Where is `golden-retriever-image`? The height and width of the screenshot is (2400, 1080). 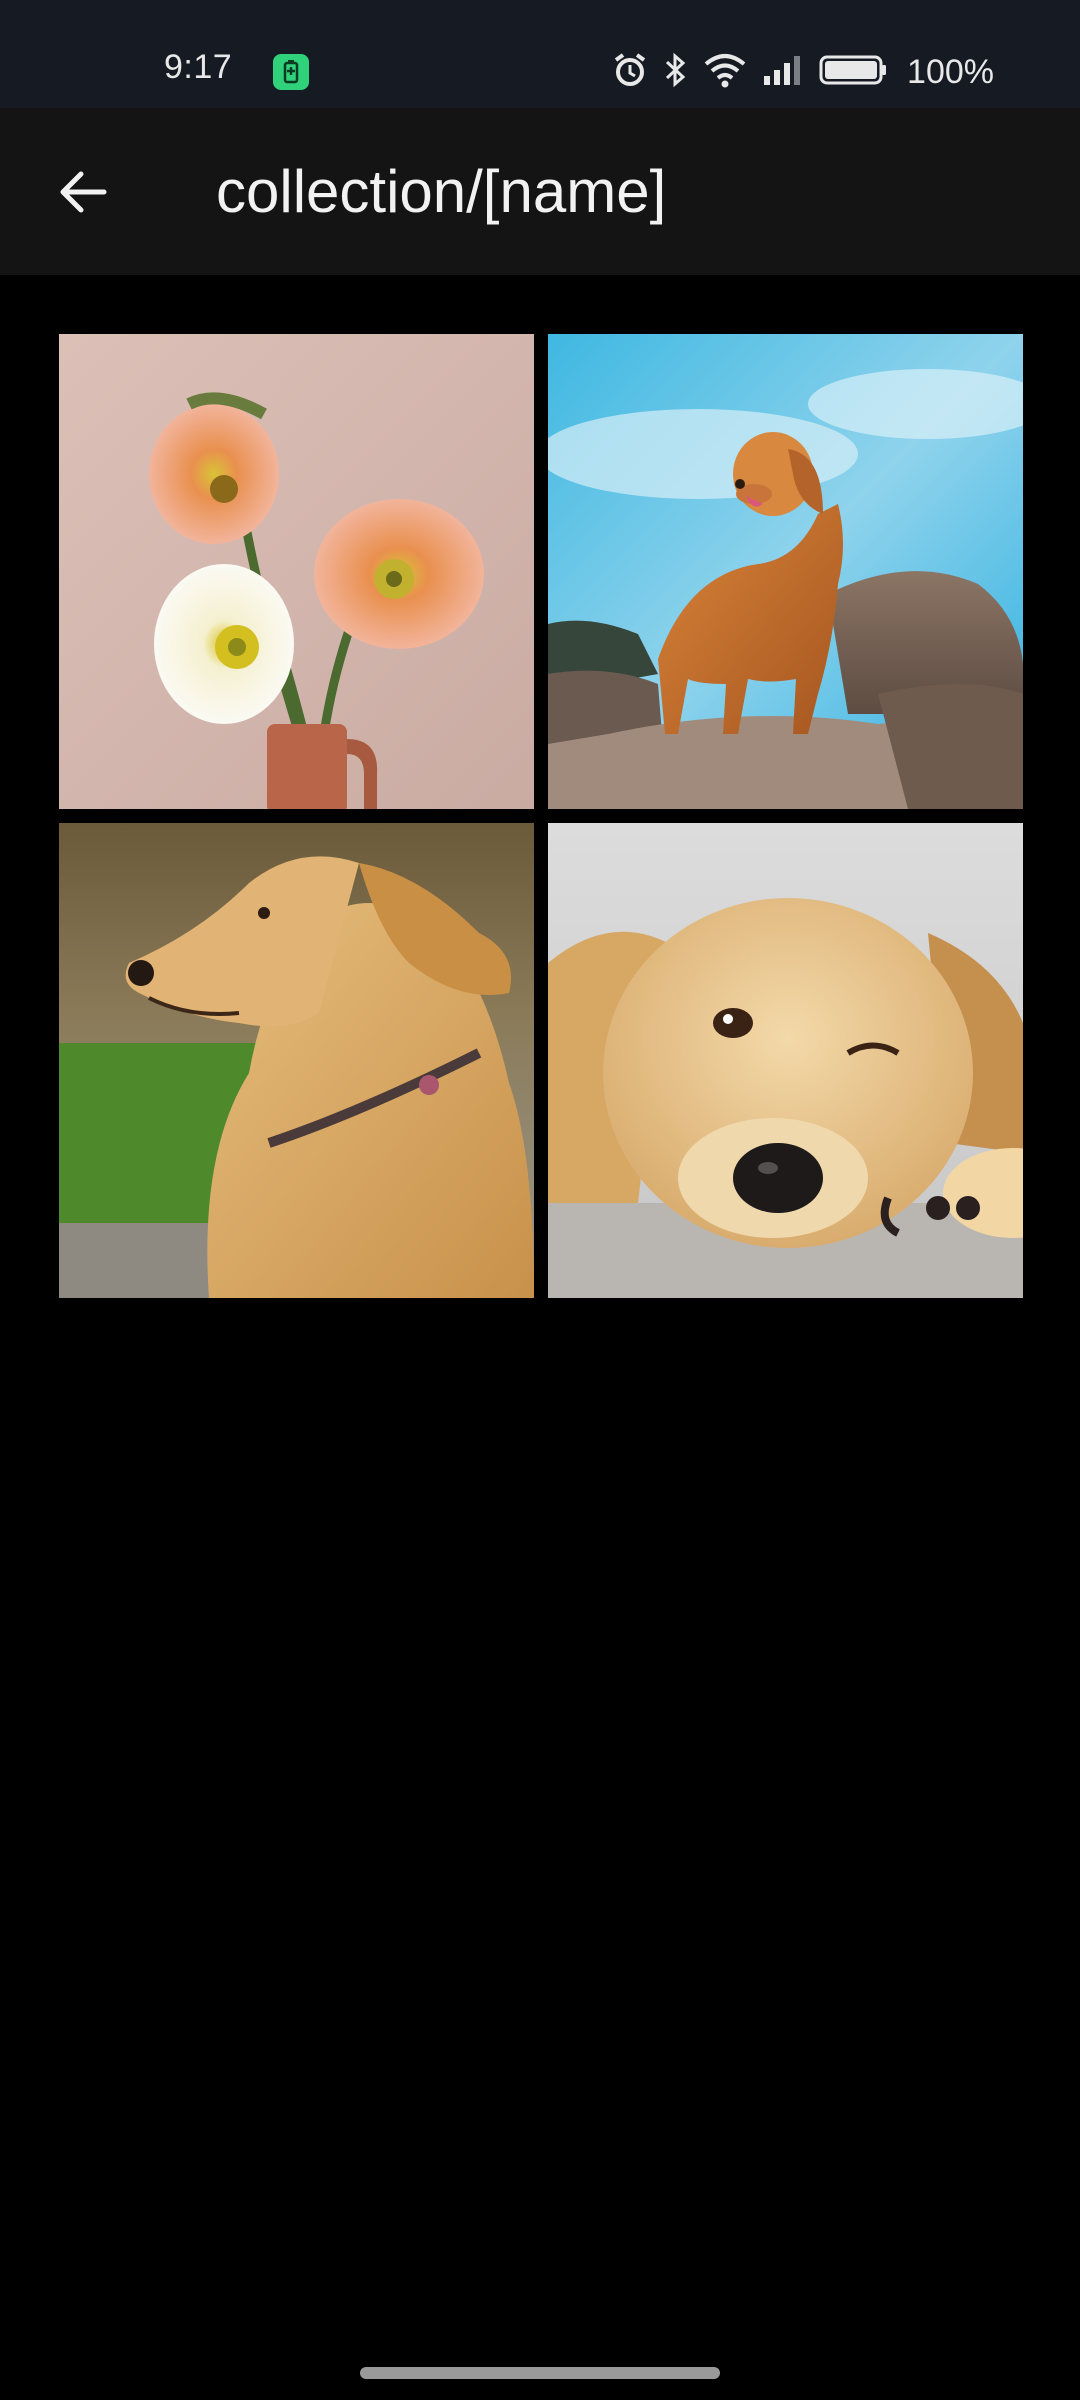
golden-retriever-image is located at coordinates (296, 1060).